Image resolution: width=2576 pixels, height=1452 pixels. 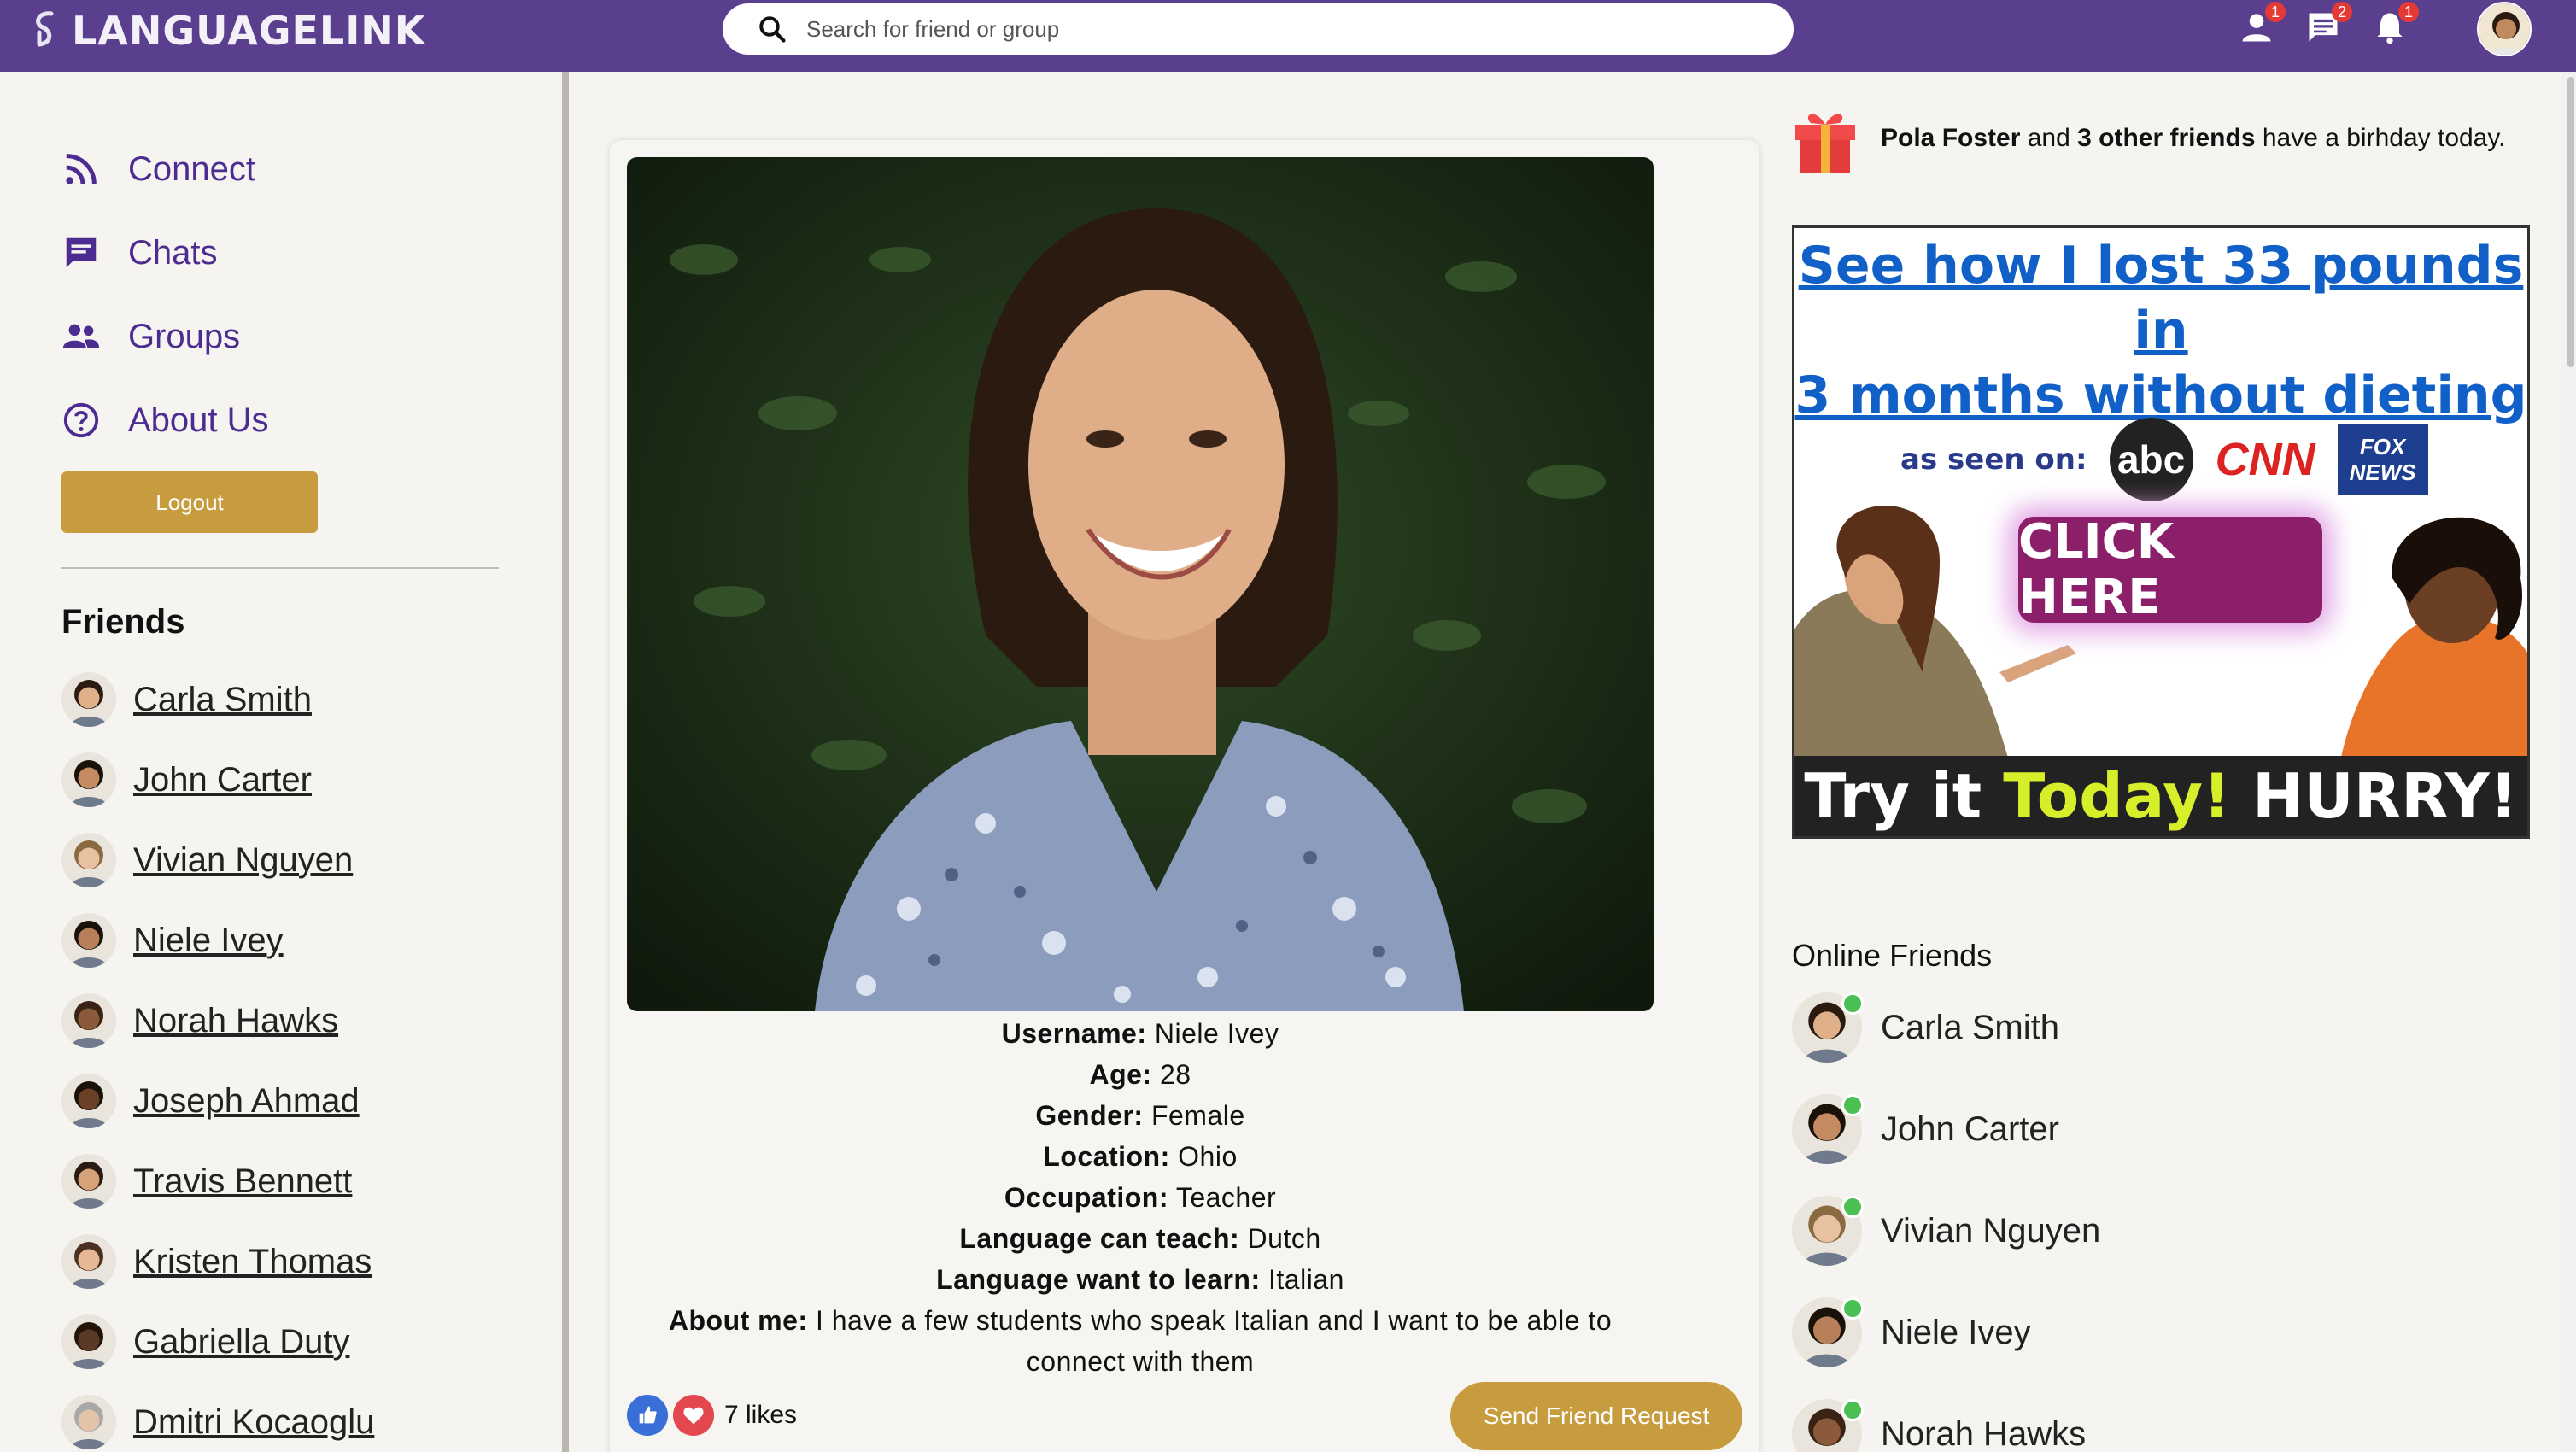 I want to click on online-friend-item: Niele Ivey, so click(x=1911, y=1332).